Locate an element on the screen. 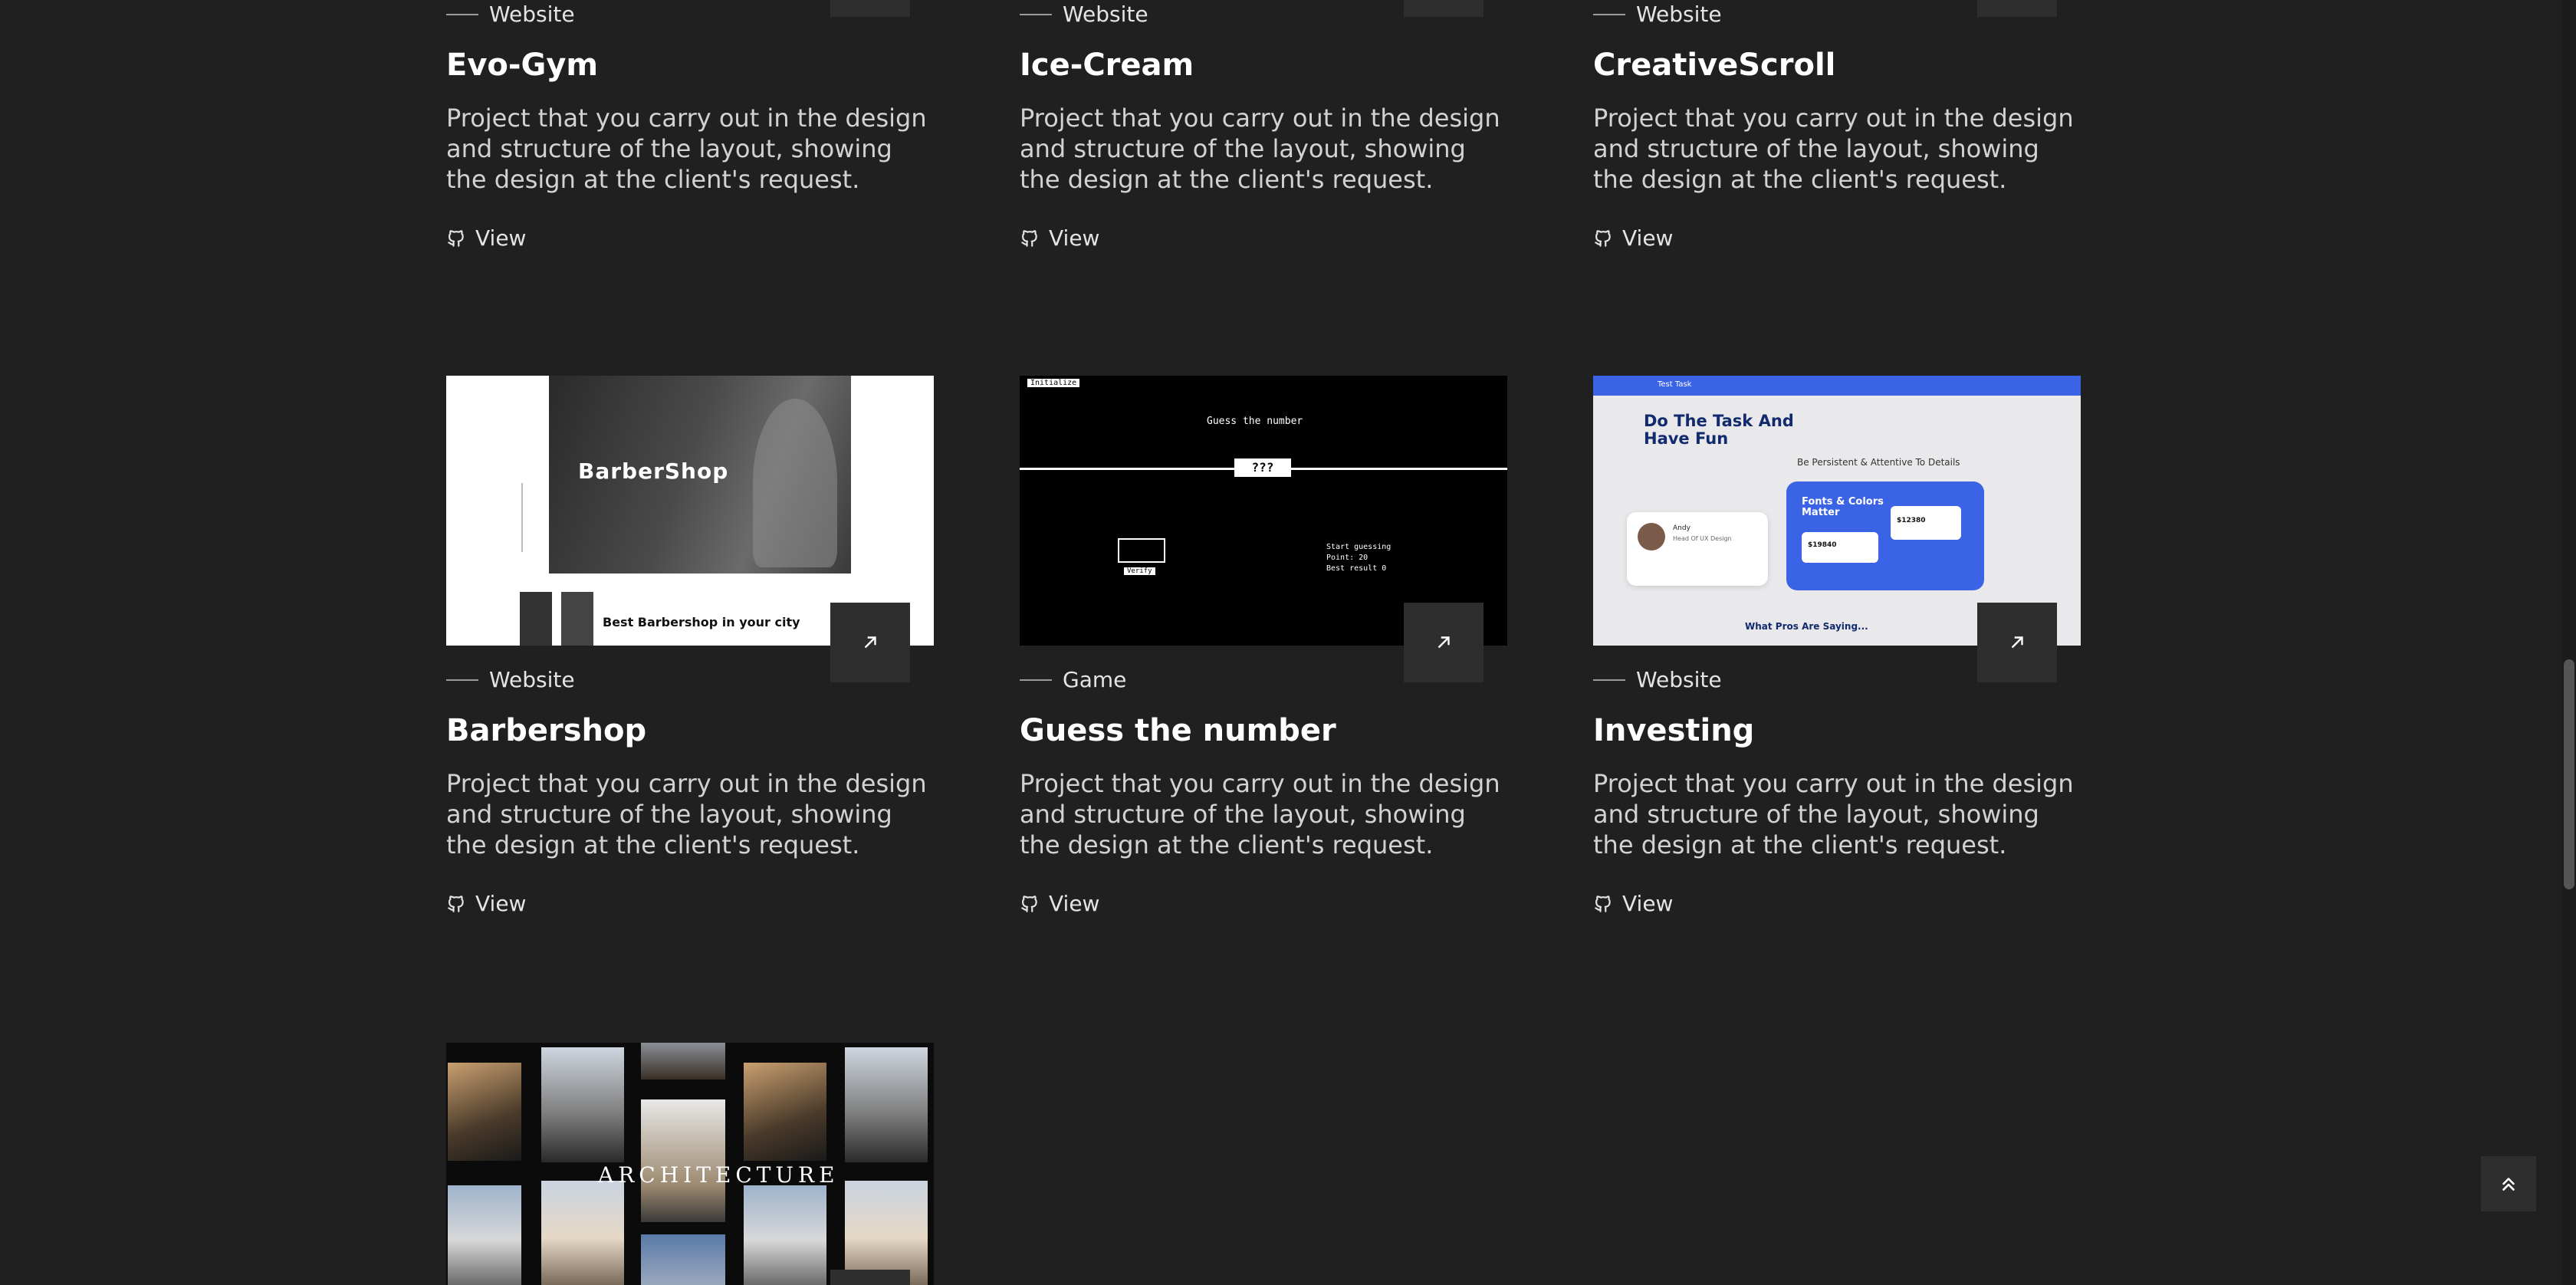  project-thumbnail: ARCHITECTURE is located at coordinates (690, 1164).